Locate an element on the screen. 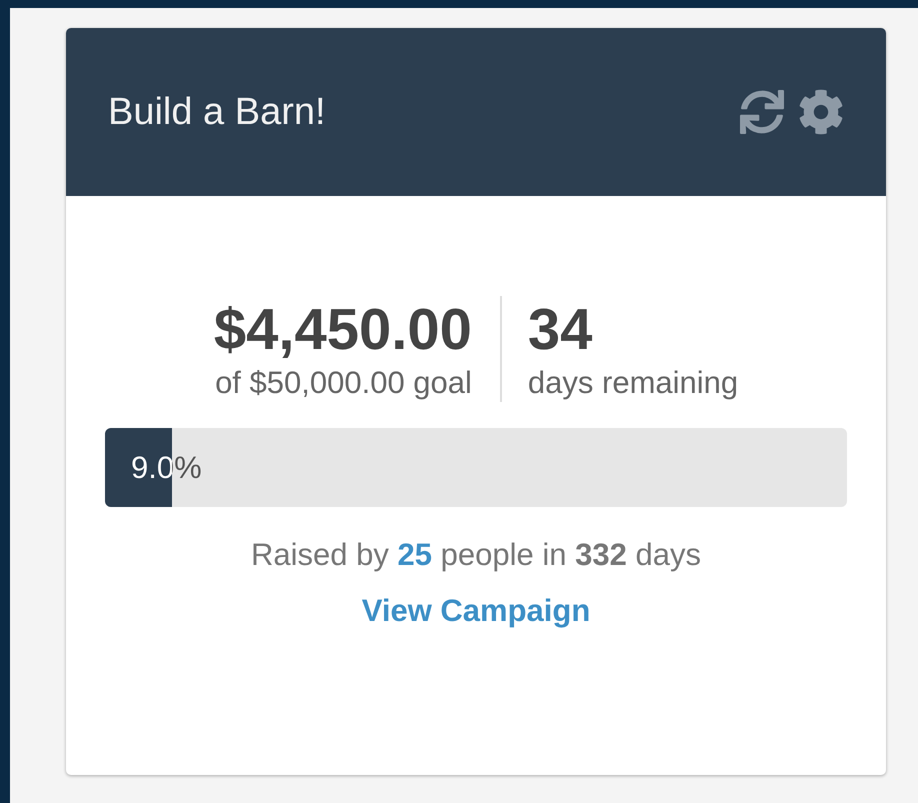 The height and width of the screenshot is (803, 918). card-title: Build a Barn! is located at coordinates (217, 112).